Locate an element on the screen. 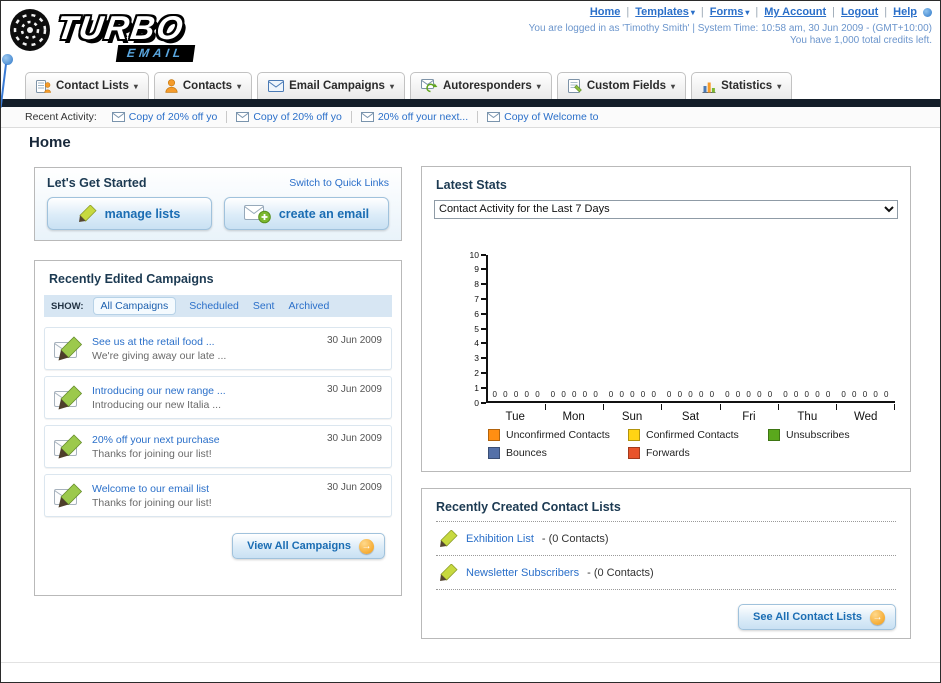 This screenshot has width=941, height=683. y-axis-tick: 7 is located at coordinates (480, 299).